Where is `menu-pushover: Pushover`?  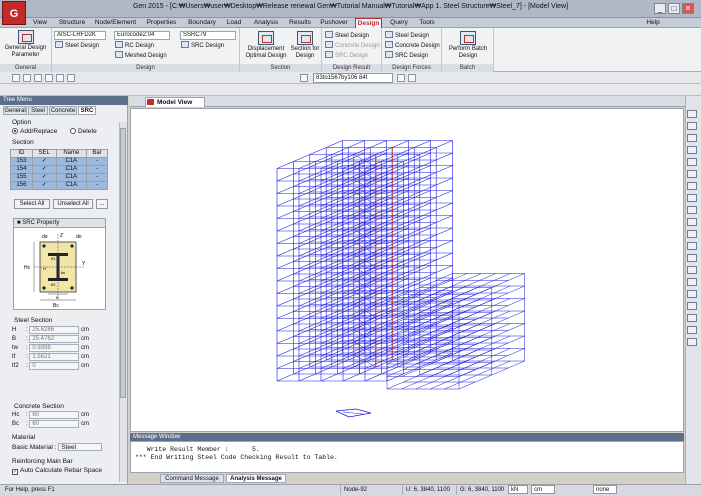
menu-pushover: Pushover is located at coordinates (334, 23).